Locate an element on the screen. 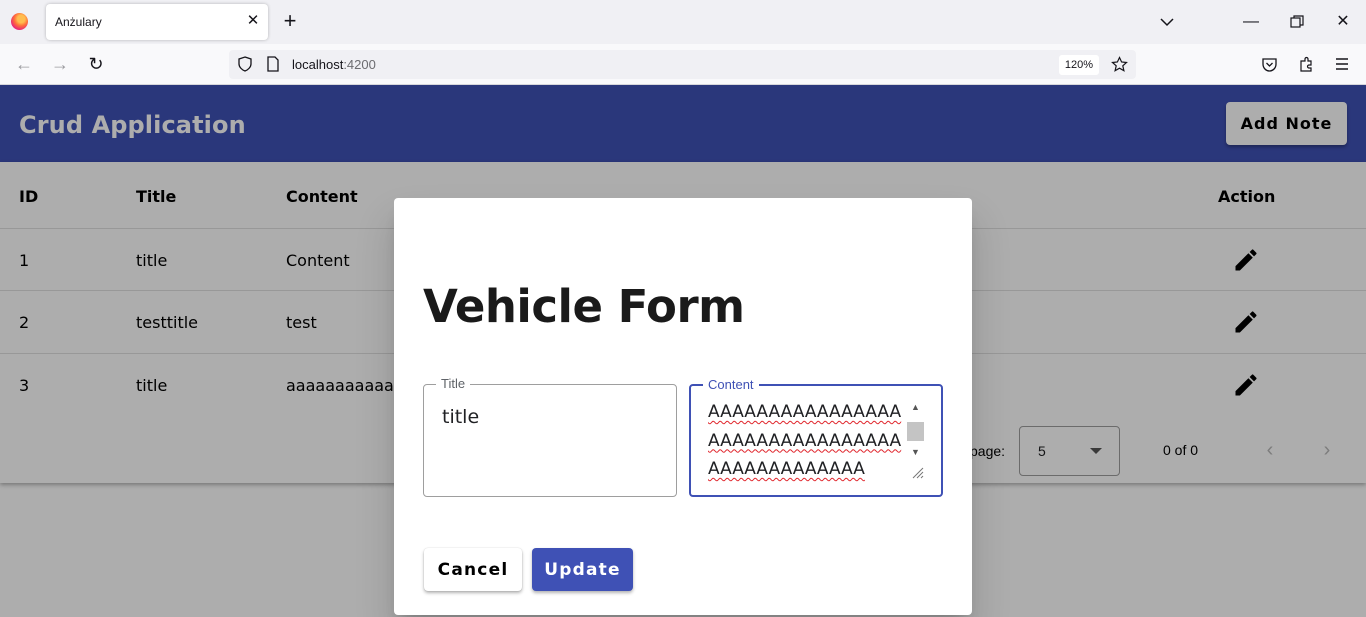  content-scrollbar: ▲ ▼ is located at coordinates (915, 433).